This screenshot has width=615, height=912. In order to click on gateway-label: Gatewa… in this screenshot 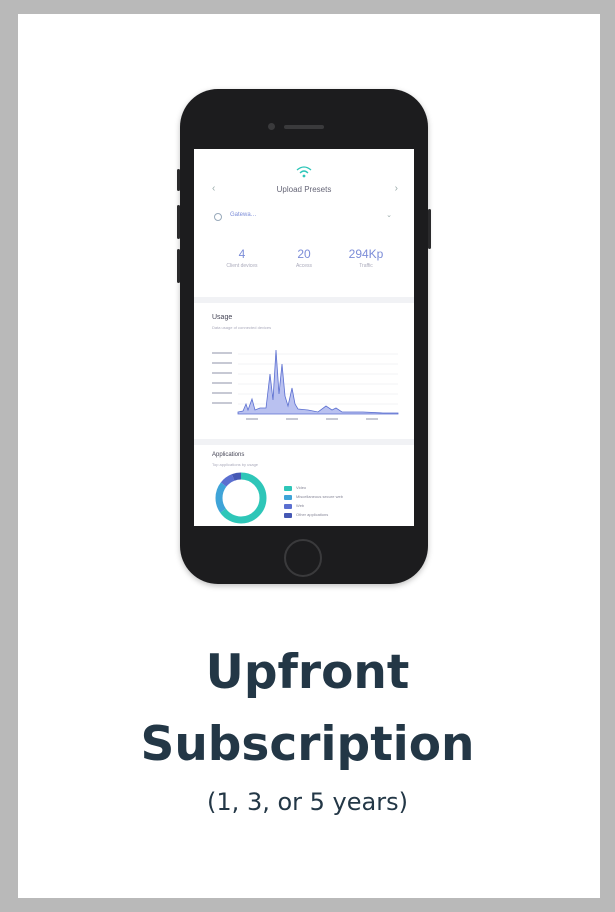, I will do `click(243, 215)`.